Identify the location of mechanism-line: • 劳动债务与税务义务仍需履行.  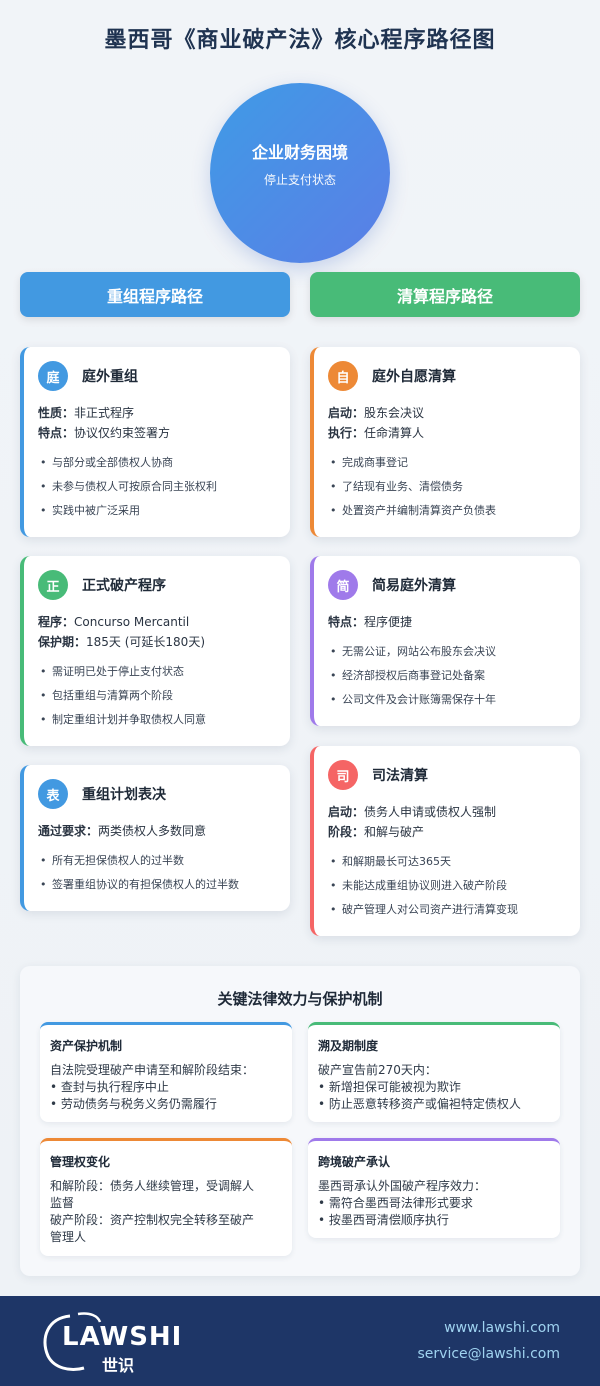
(133, 1104).